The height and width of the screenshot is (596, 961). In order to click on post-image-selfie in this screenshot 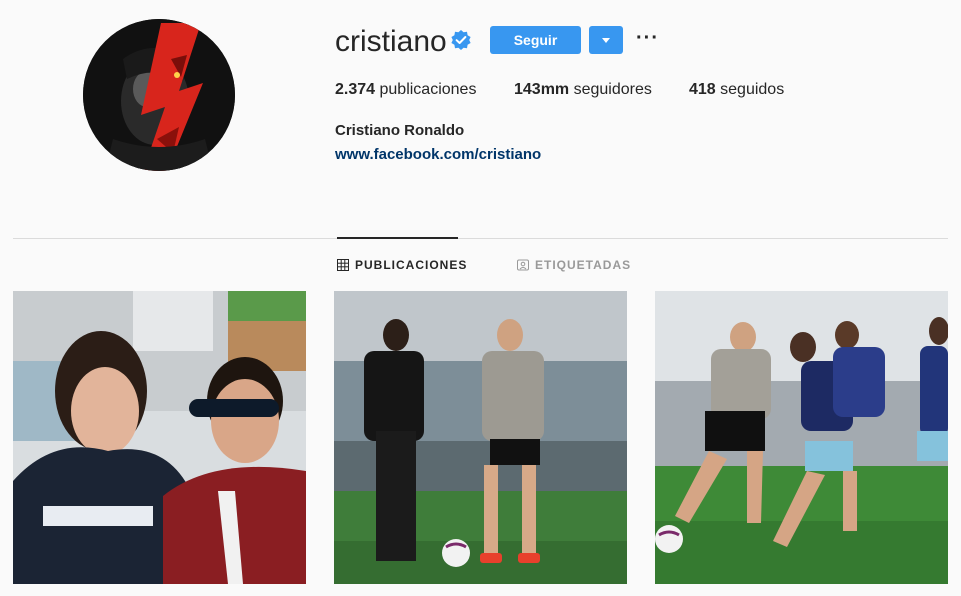, I will do `click(159, 437)`.